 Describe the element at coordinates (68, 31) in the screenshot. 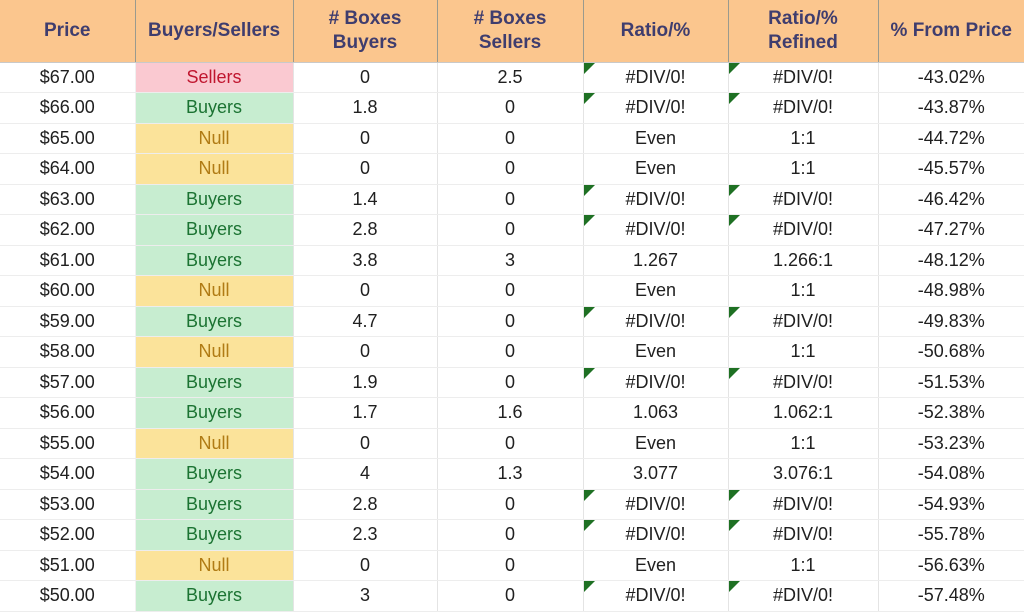

I see `column-price-header: Price` at that location.